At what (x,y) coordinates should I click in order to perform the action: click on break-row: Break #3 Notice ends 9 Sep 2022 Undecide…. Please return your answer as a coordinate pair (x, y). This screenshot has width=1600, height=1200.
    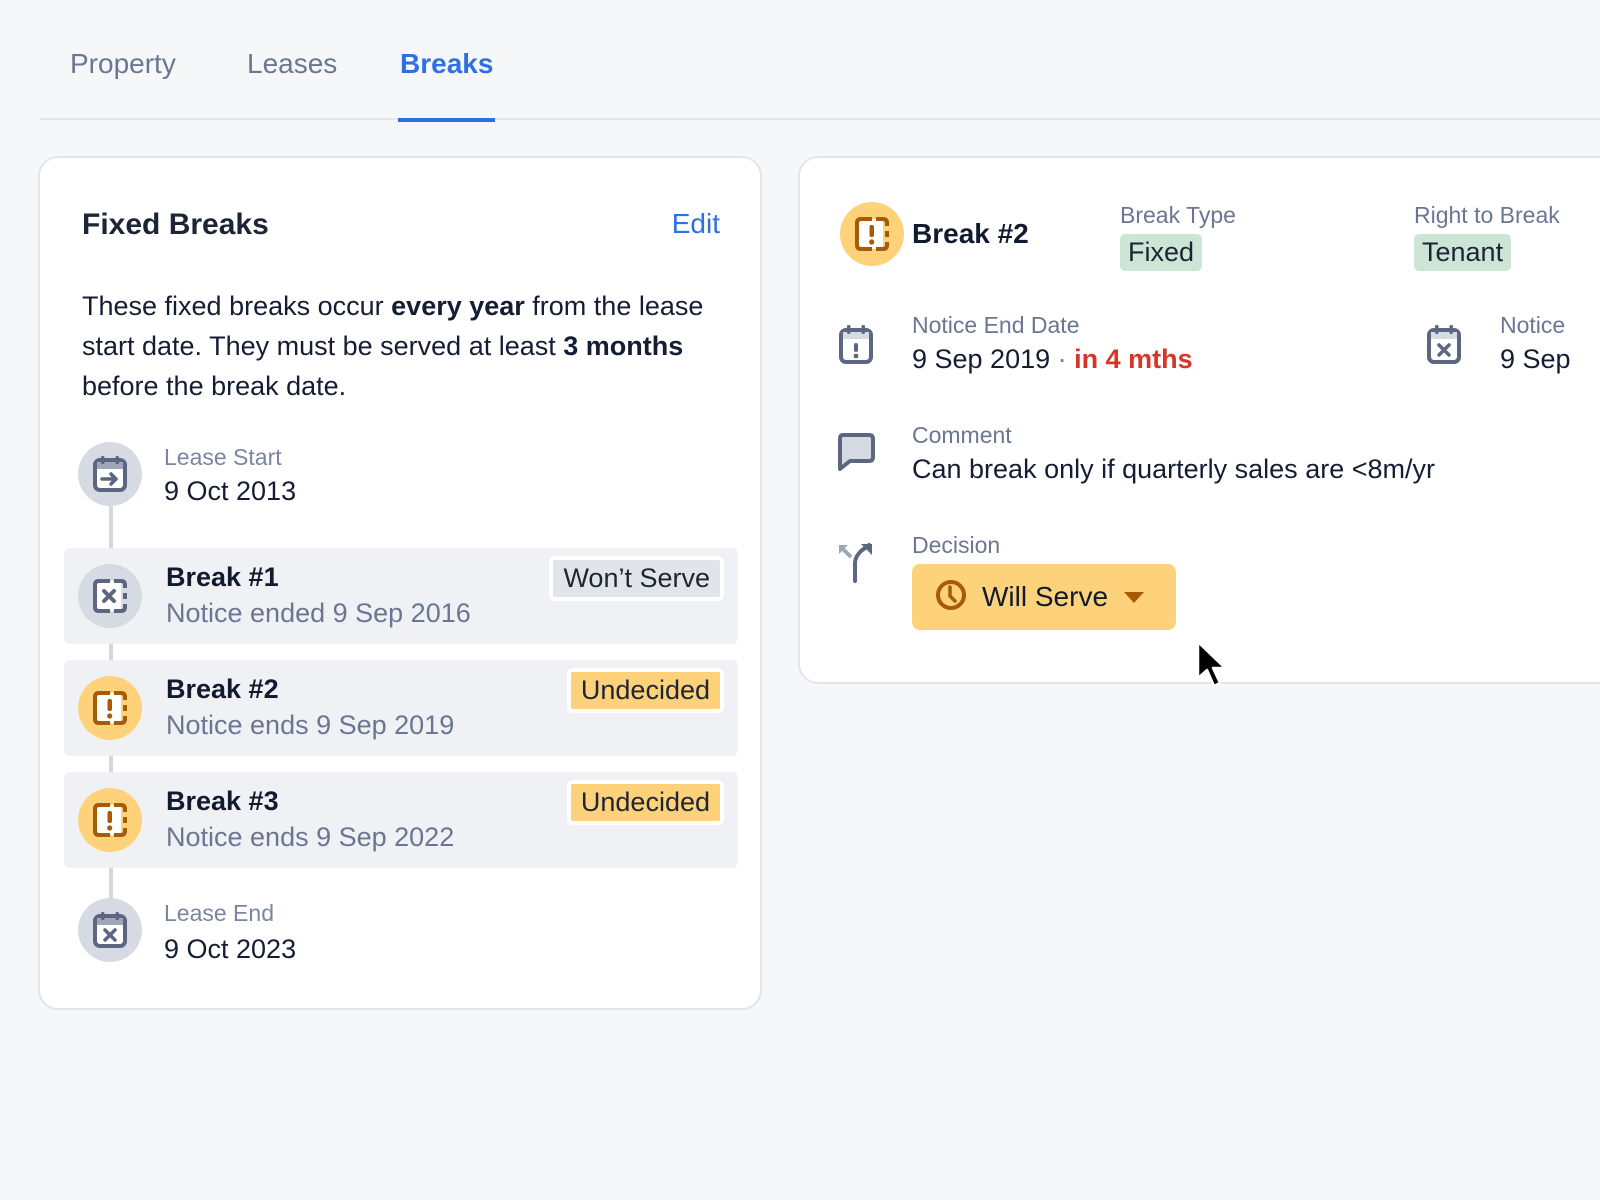
    Looking at the image, I should click on (401, 820).